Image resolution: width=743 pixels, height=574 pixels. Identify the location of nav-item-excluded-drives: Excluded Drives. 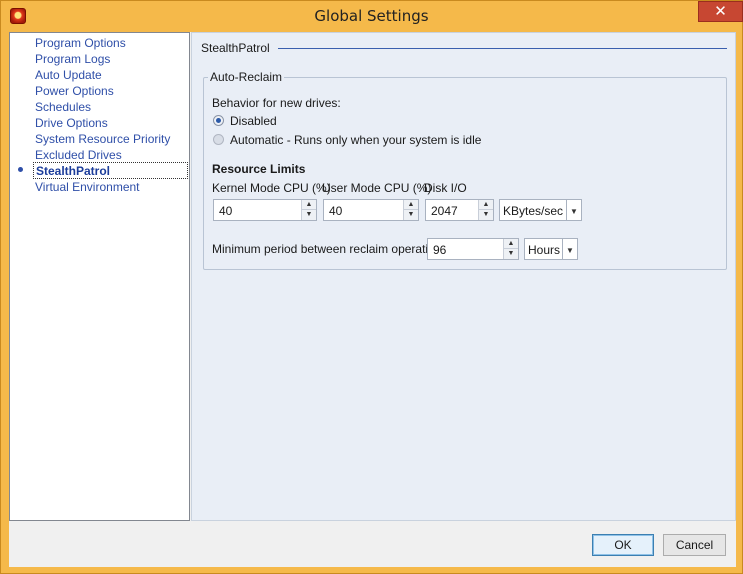
(78, 155).